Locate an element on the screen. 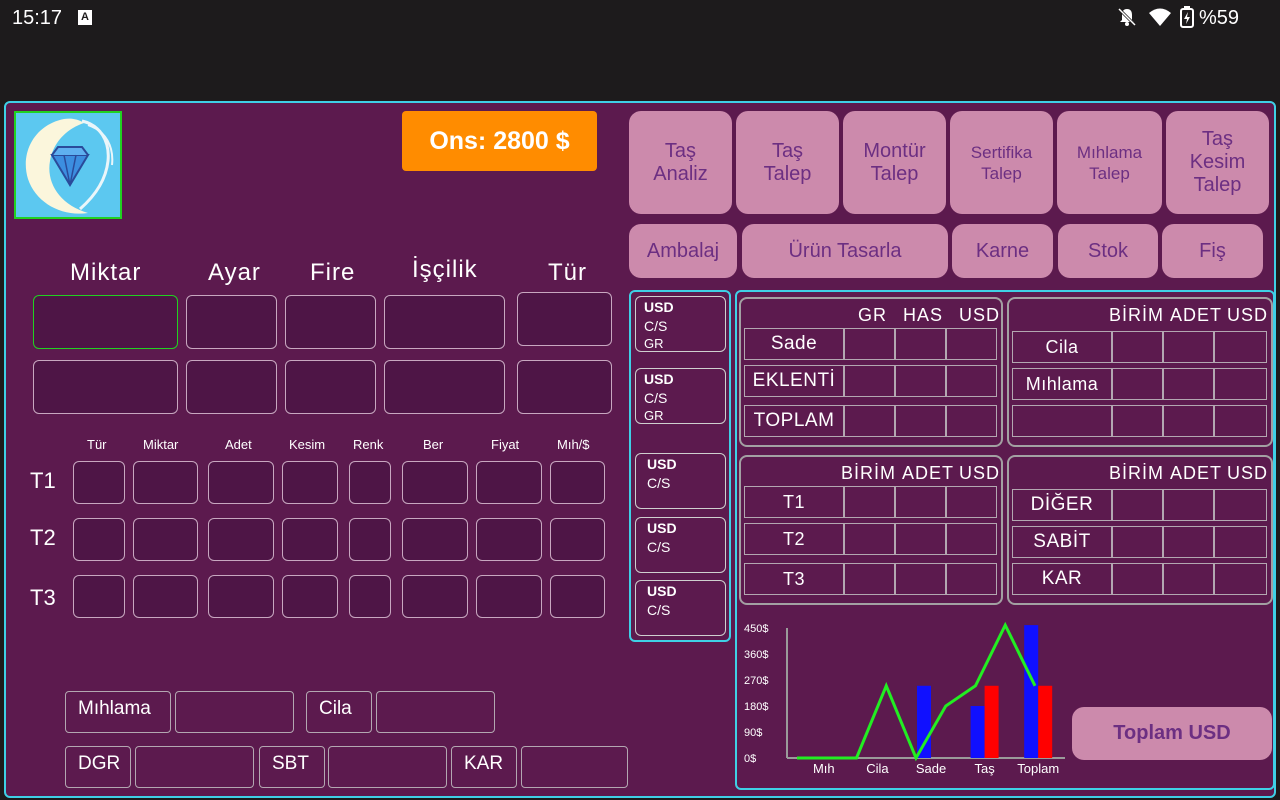 The width and height of the screenshot is (1280, 800). toplam-usd-button: Toplam USD is located at coordinates (1172, 733).